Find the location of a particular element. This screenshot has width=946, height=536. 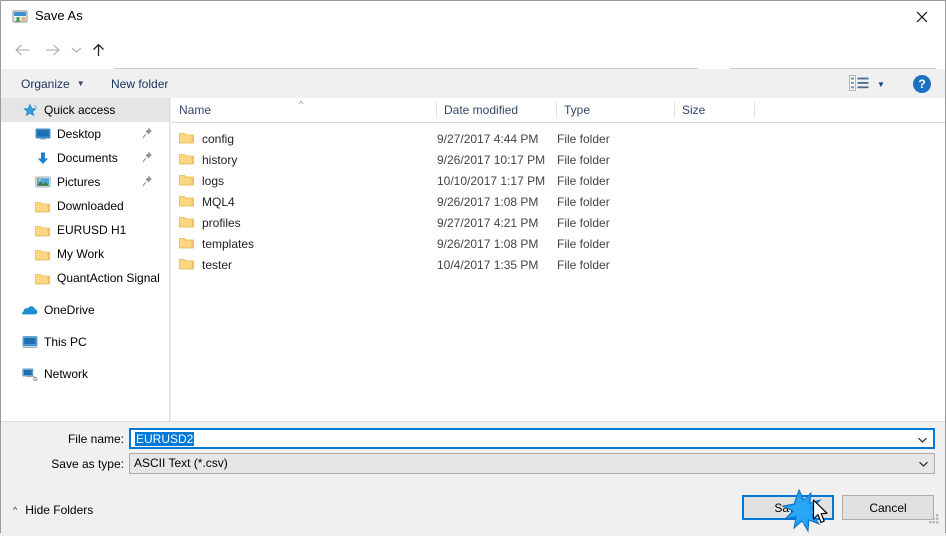

column-header-size: Size is located at coordinates (714, 110).